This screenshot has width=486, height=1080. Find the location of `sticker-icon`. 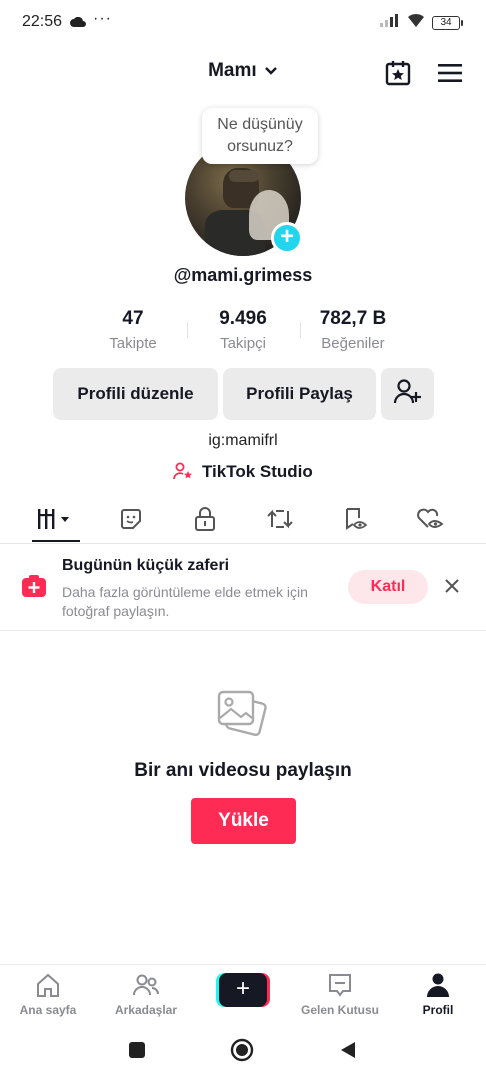

sticker-icon is located at coordinates (131, 521).